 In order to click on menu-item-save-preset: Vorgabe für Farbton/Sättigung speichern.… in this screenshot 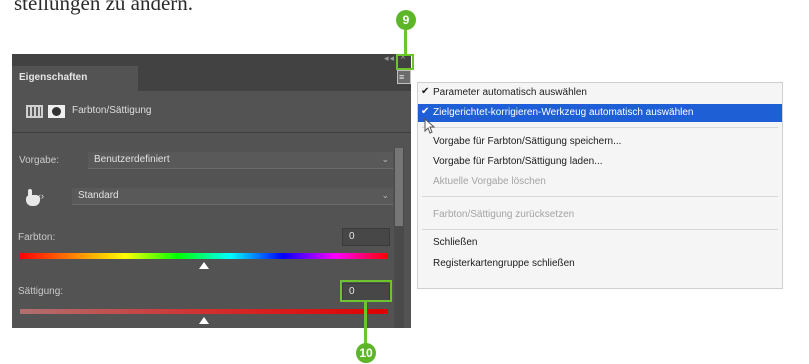, I will do `click(600, 142)`.